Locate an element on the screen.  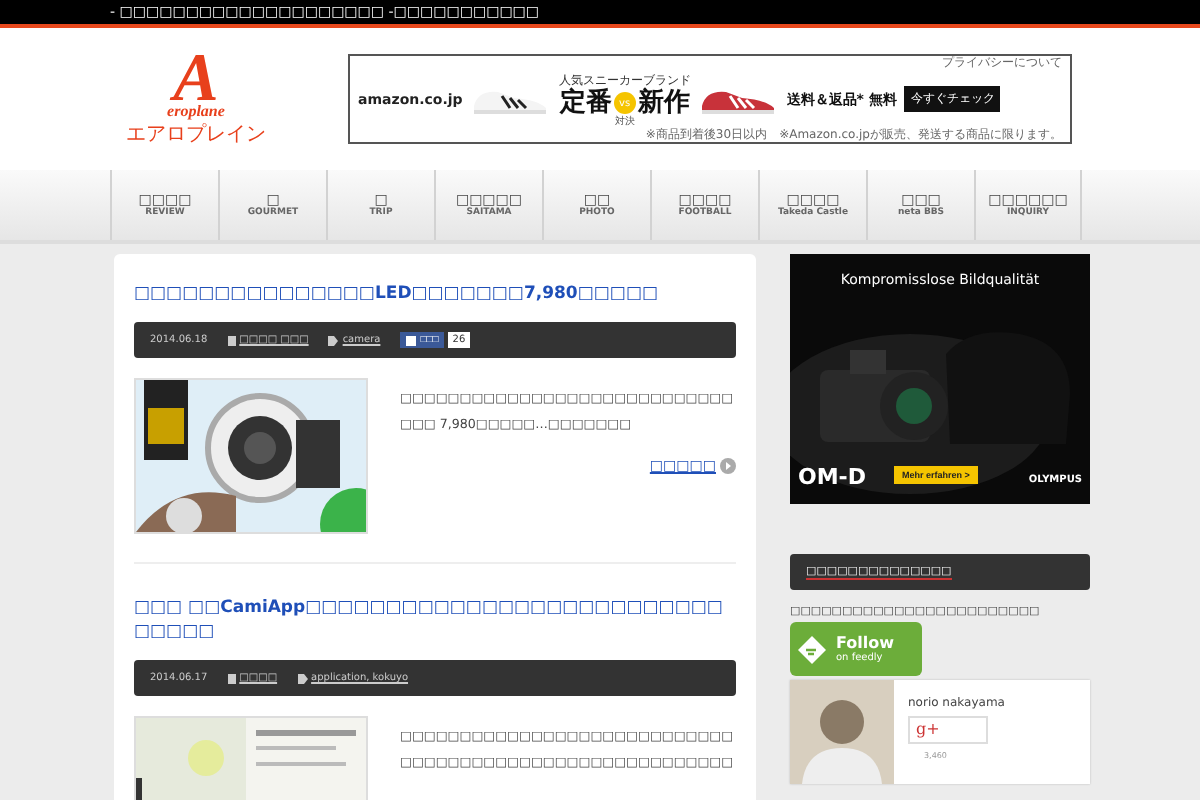
ad-text: 定番 is located at coordinates (585, 103).